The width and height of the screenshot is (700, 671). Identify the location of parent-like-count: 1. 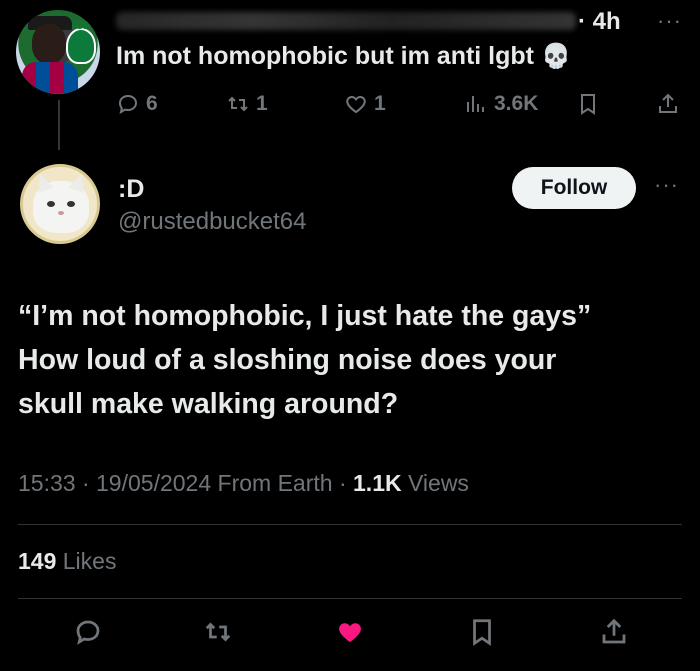
(380, 103).